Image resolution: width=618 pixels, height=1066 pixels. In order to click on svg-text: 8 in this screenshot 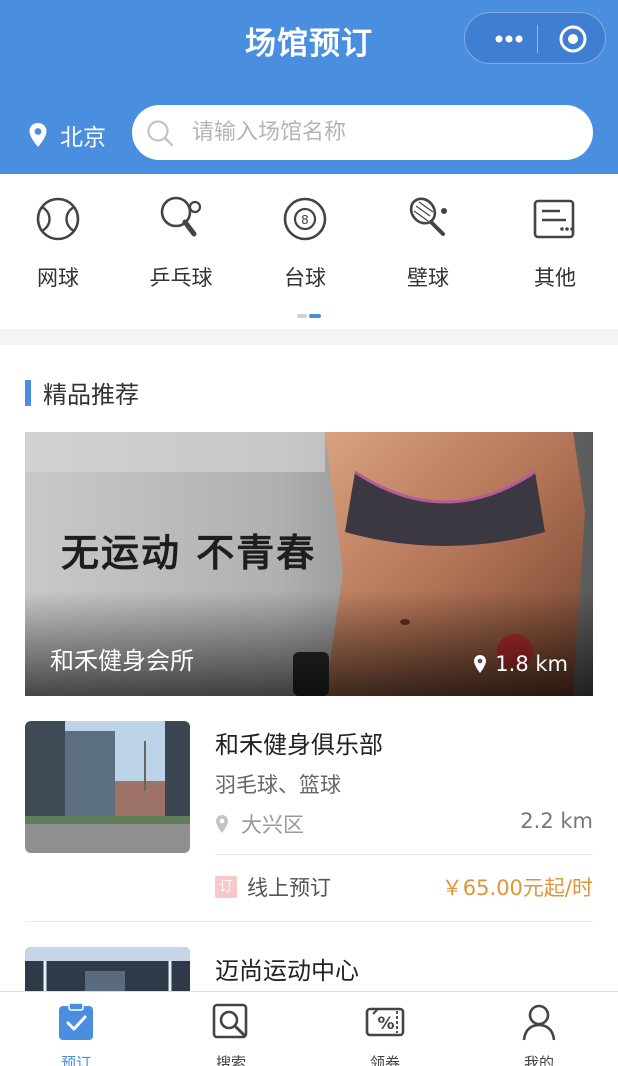, I will do `click(305, 220)`.